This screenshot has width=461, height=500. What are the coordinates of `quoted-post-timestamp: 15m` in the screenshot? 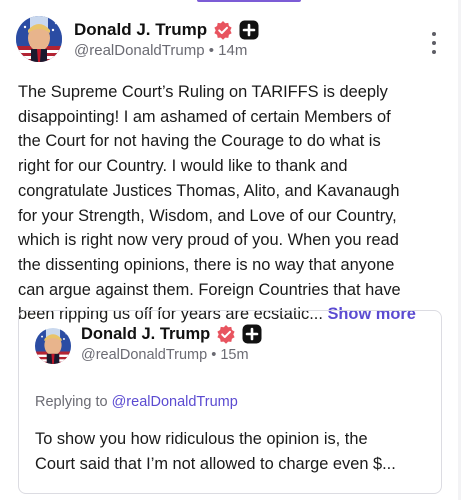 It's located at (234, 355).